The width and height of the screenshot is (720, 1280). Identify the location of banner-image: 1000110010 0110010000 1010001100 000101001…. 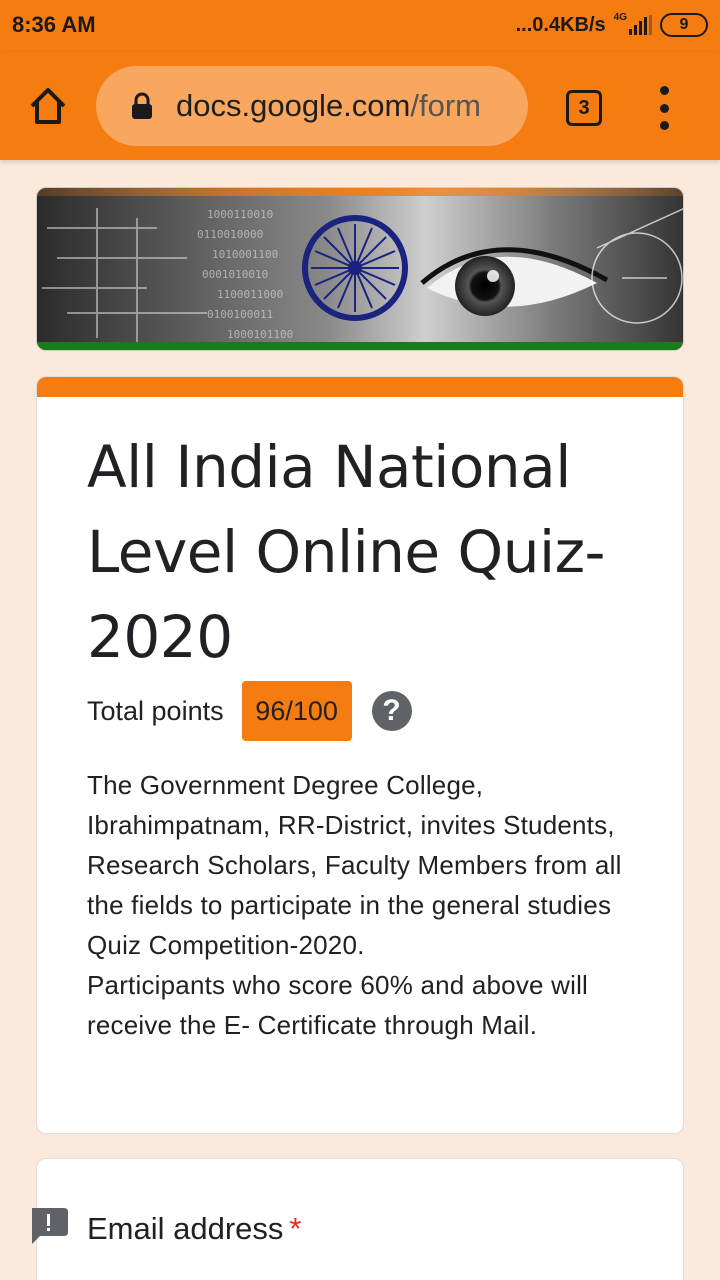
(360, 269).